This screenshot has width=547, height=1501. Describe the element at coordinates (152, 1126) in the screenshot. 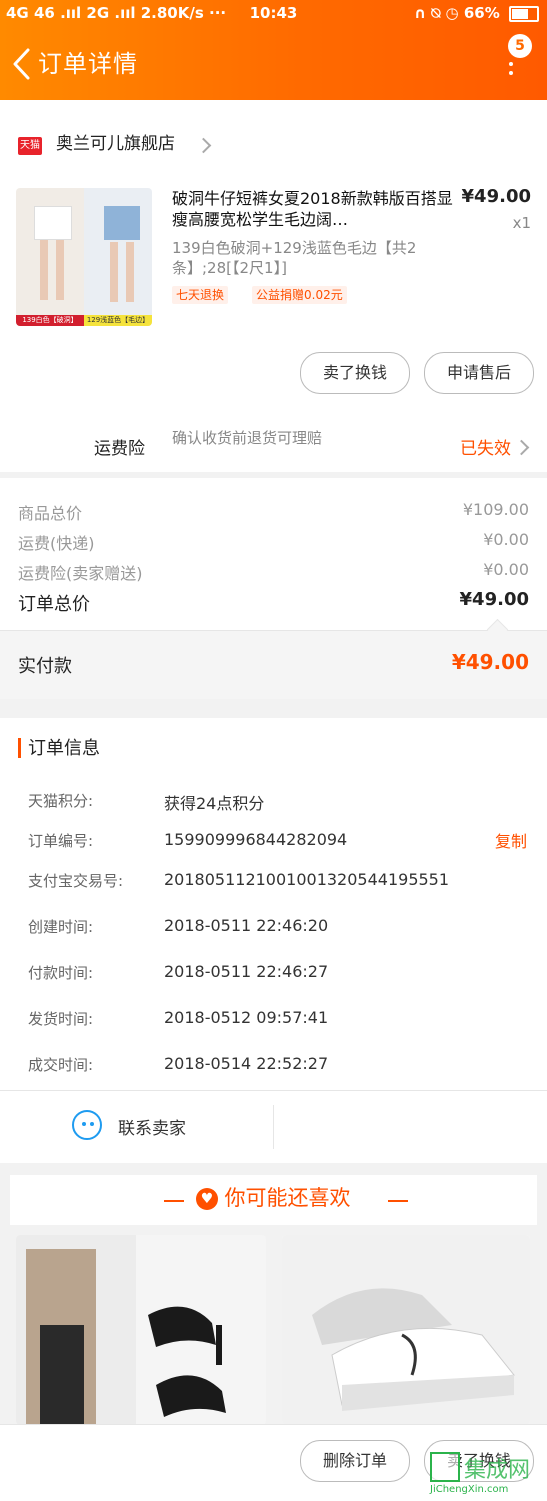

I see `contact-seller-button: 联系卖家` at that location.